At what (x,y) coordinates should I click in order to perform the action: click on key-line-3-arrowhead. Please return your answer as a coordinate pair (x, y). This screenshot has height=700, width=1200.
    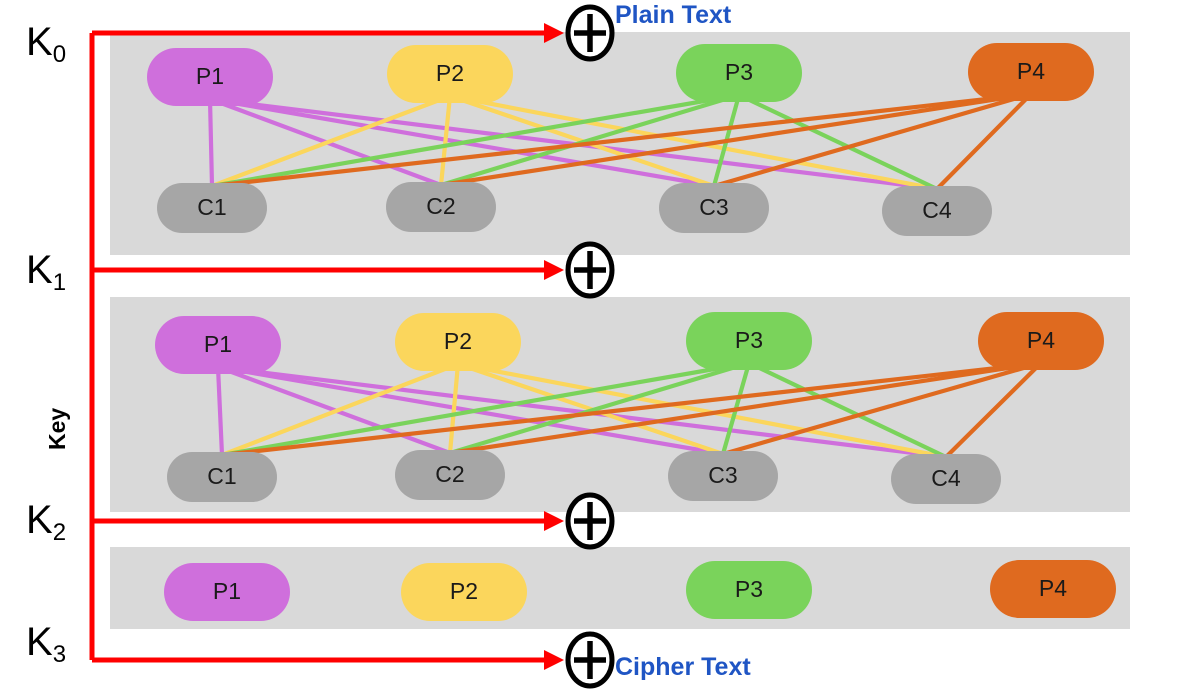
    Looking at the image, I should click on (554, 660).